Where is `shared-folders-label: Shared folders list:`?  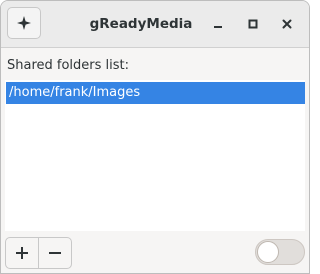
shared-folders-label: Shared folders list: is located at coordinates (68, 65).